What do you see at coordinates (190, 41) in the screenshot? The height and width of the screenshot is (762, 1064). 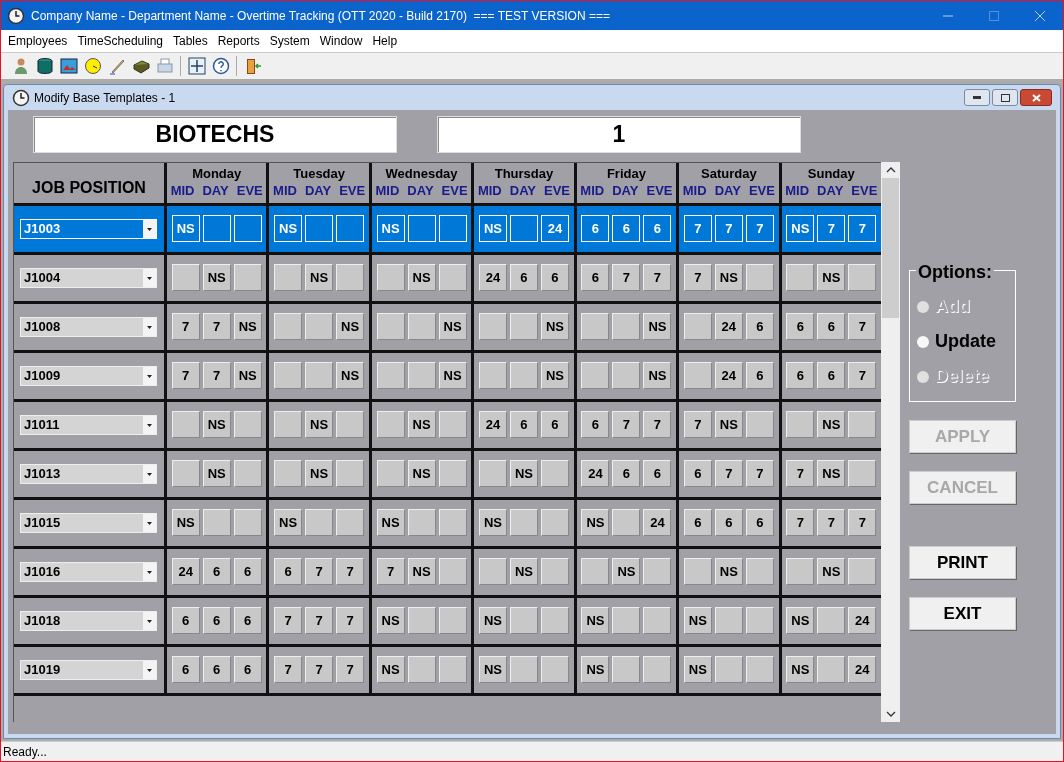 I see `menu-item: Tables` at bounding box center [190, 41].